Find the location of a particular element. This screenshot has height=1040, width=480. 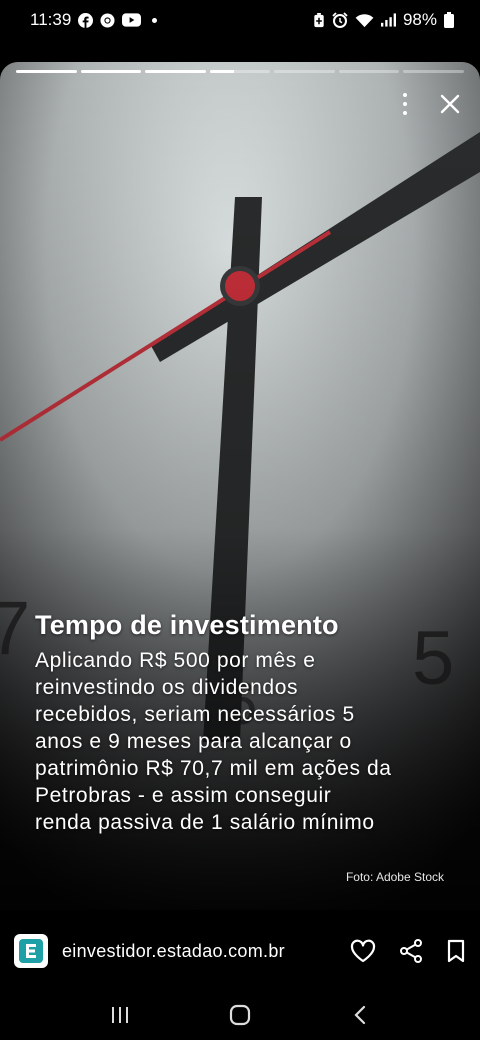

recents-button is located at coordinates (120, 1015).